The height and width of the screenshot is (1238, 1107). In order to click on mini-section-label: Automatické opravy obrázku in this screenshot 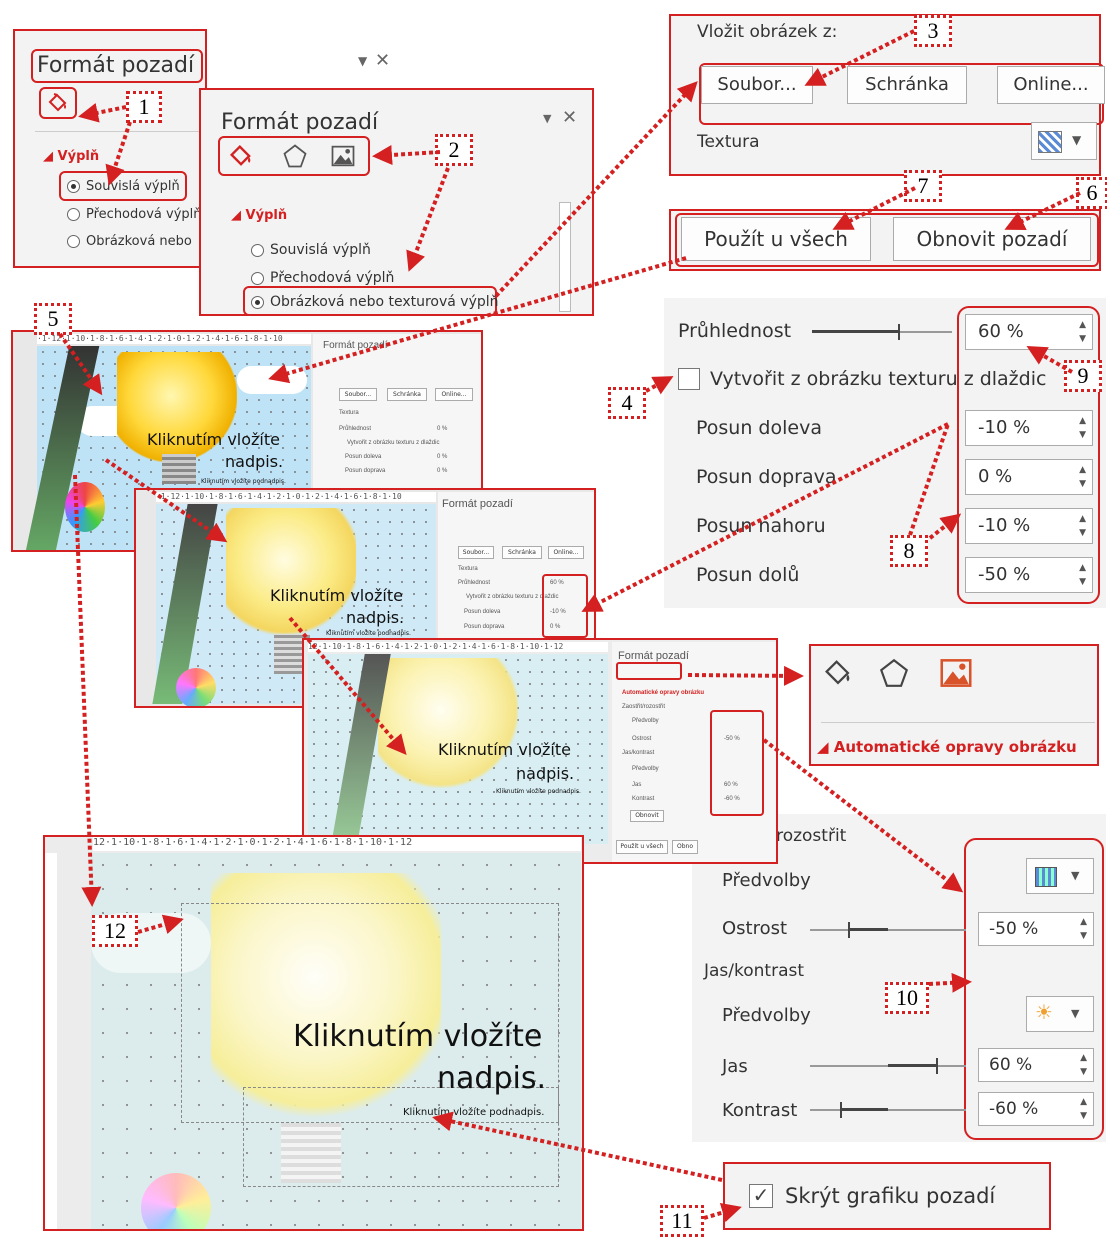, I will do `click(663, 693)`.